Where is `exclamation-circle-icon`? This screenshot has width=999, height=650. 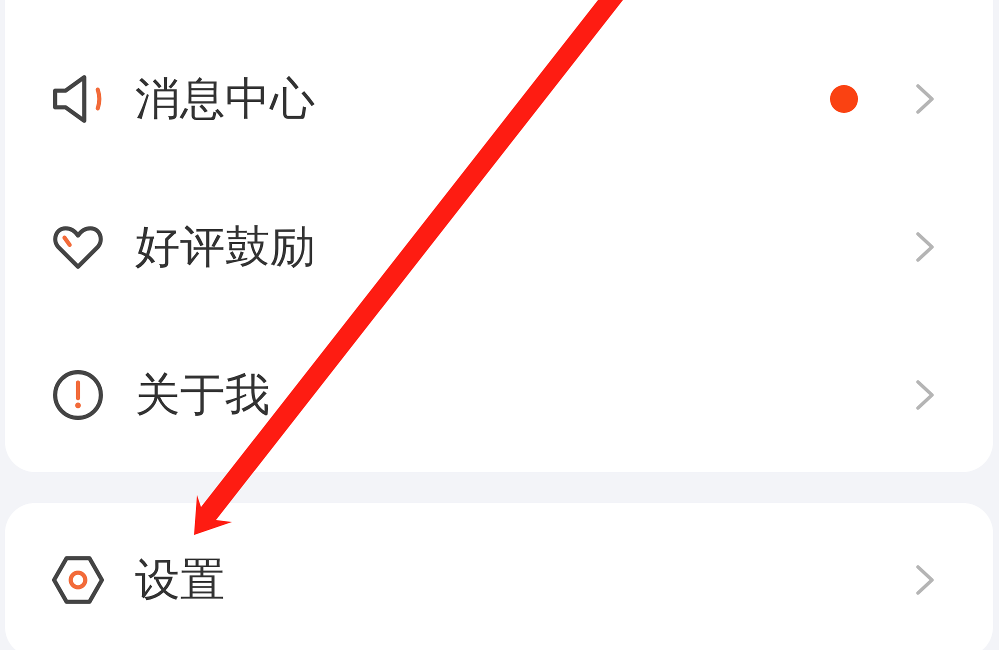 exclamation-circle-icon is located at coordinates (78, 395).